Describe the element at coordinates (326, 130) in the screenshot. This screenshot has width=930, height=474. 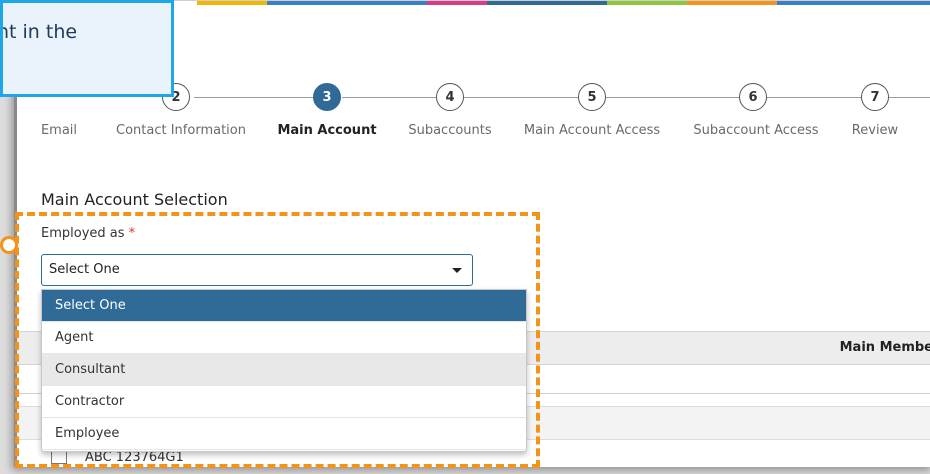
I see `step-label-main-account: Main Account` at that location.